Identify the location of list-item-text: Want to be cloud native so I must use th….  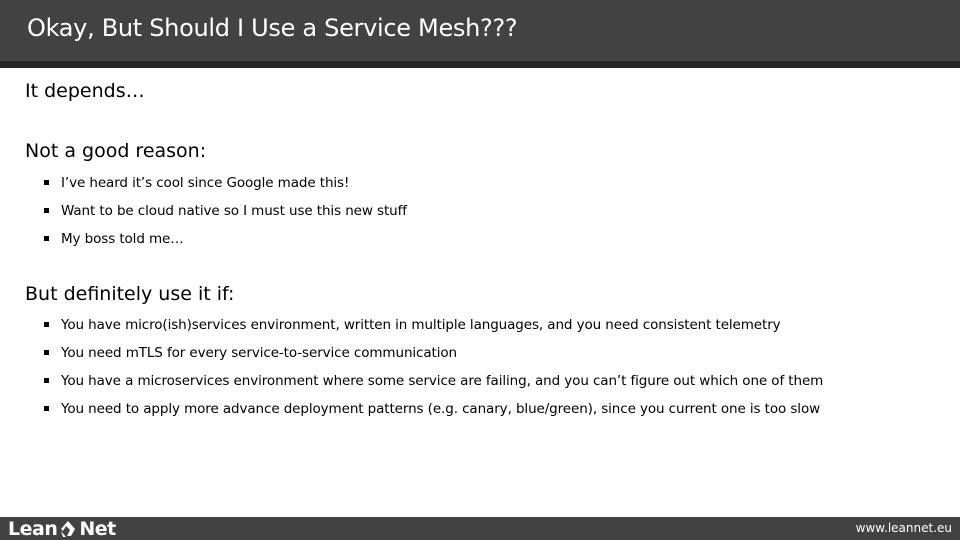
(234, 211).